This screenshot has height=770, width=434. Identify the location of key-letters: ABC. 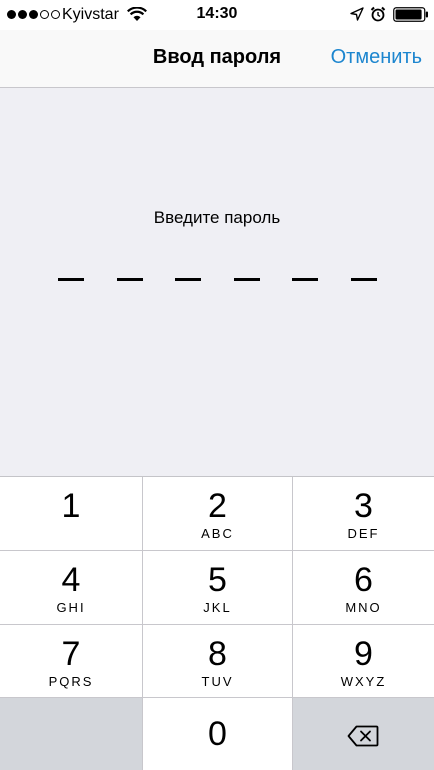
(217, 533).